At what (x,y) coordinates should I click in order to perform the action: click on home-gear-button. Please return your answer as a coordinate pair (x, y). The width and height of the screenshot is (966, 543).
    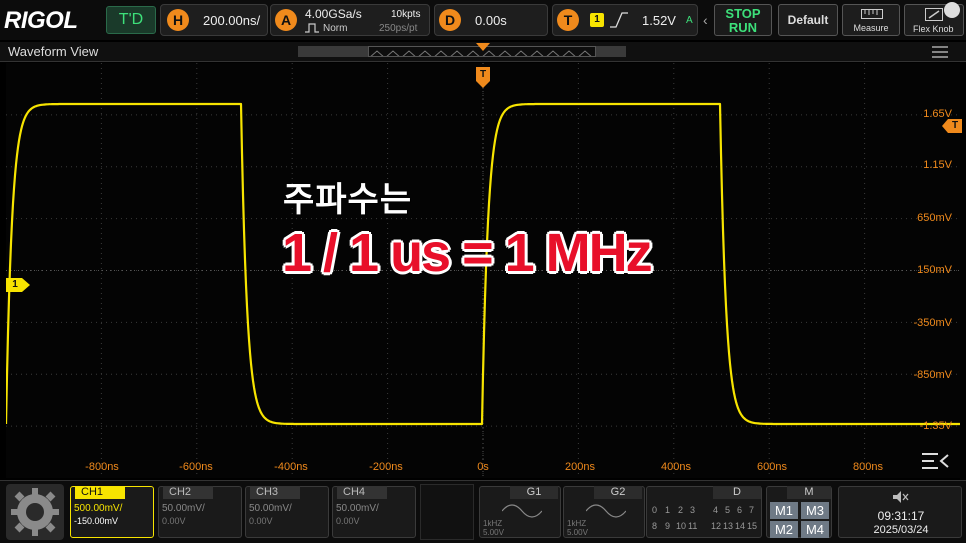
    Looking at the image, I should click on (35, 512).